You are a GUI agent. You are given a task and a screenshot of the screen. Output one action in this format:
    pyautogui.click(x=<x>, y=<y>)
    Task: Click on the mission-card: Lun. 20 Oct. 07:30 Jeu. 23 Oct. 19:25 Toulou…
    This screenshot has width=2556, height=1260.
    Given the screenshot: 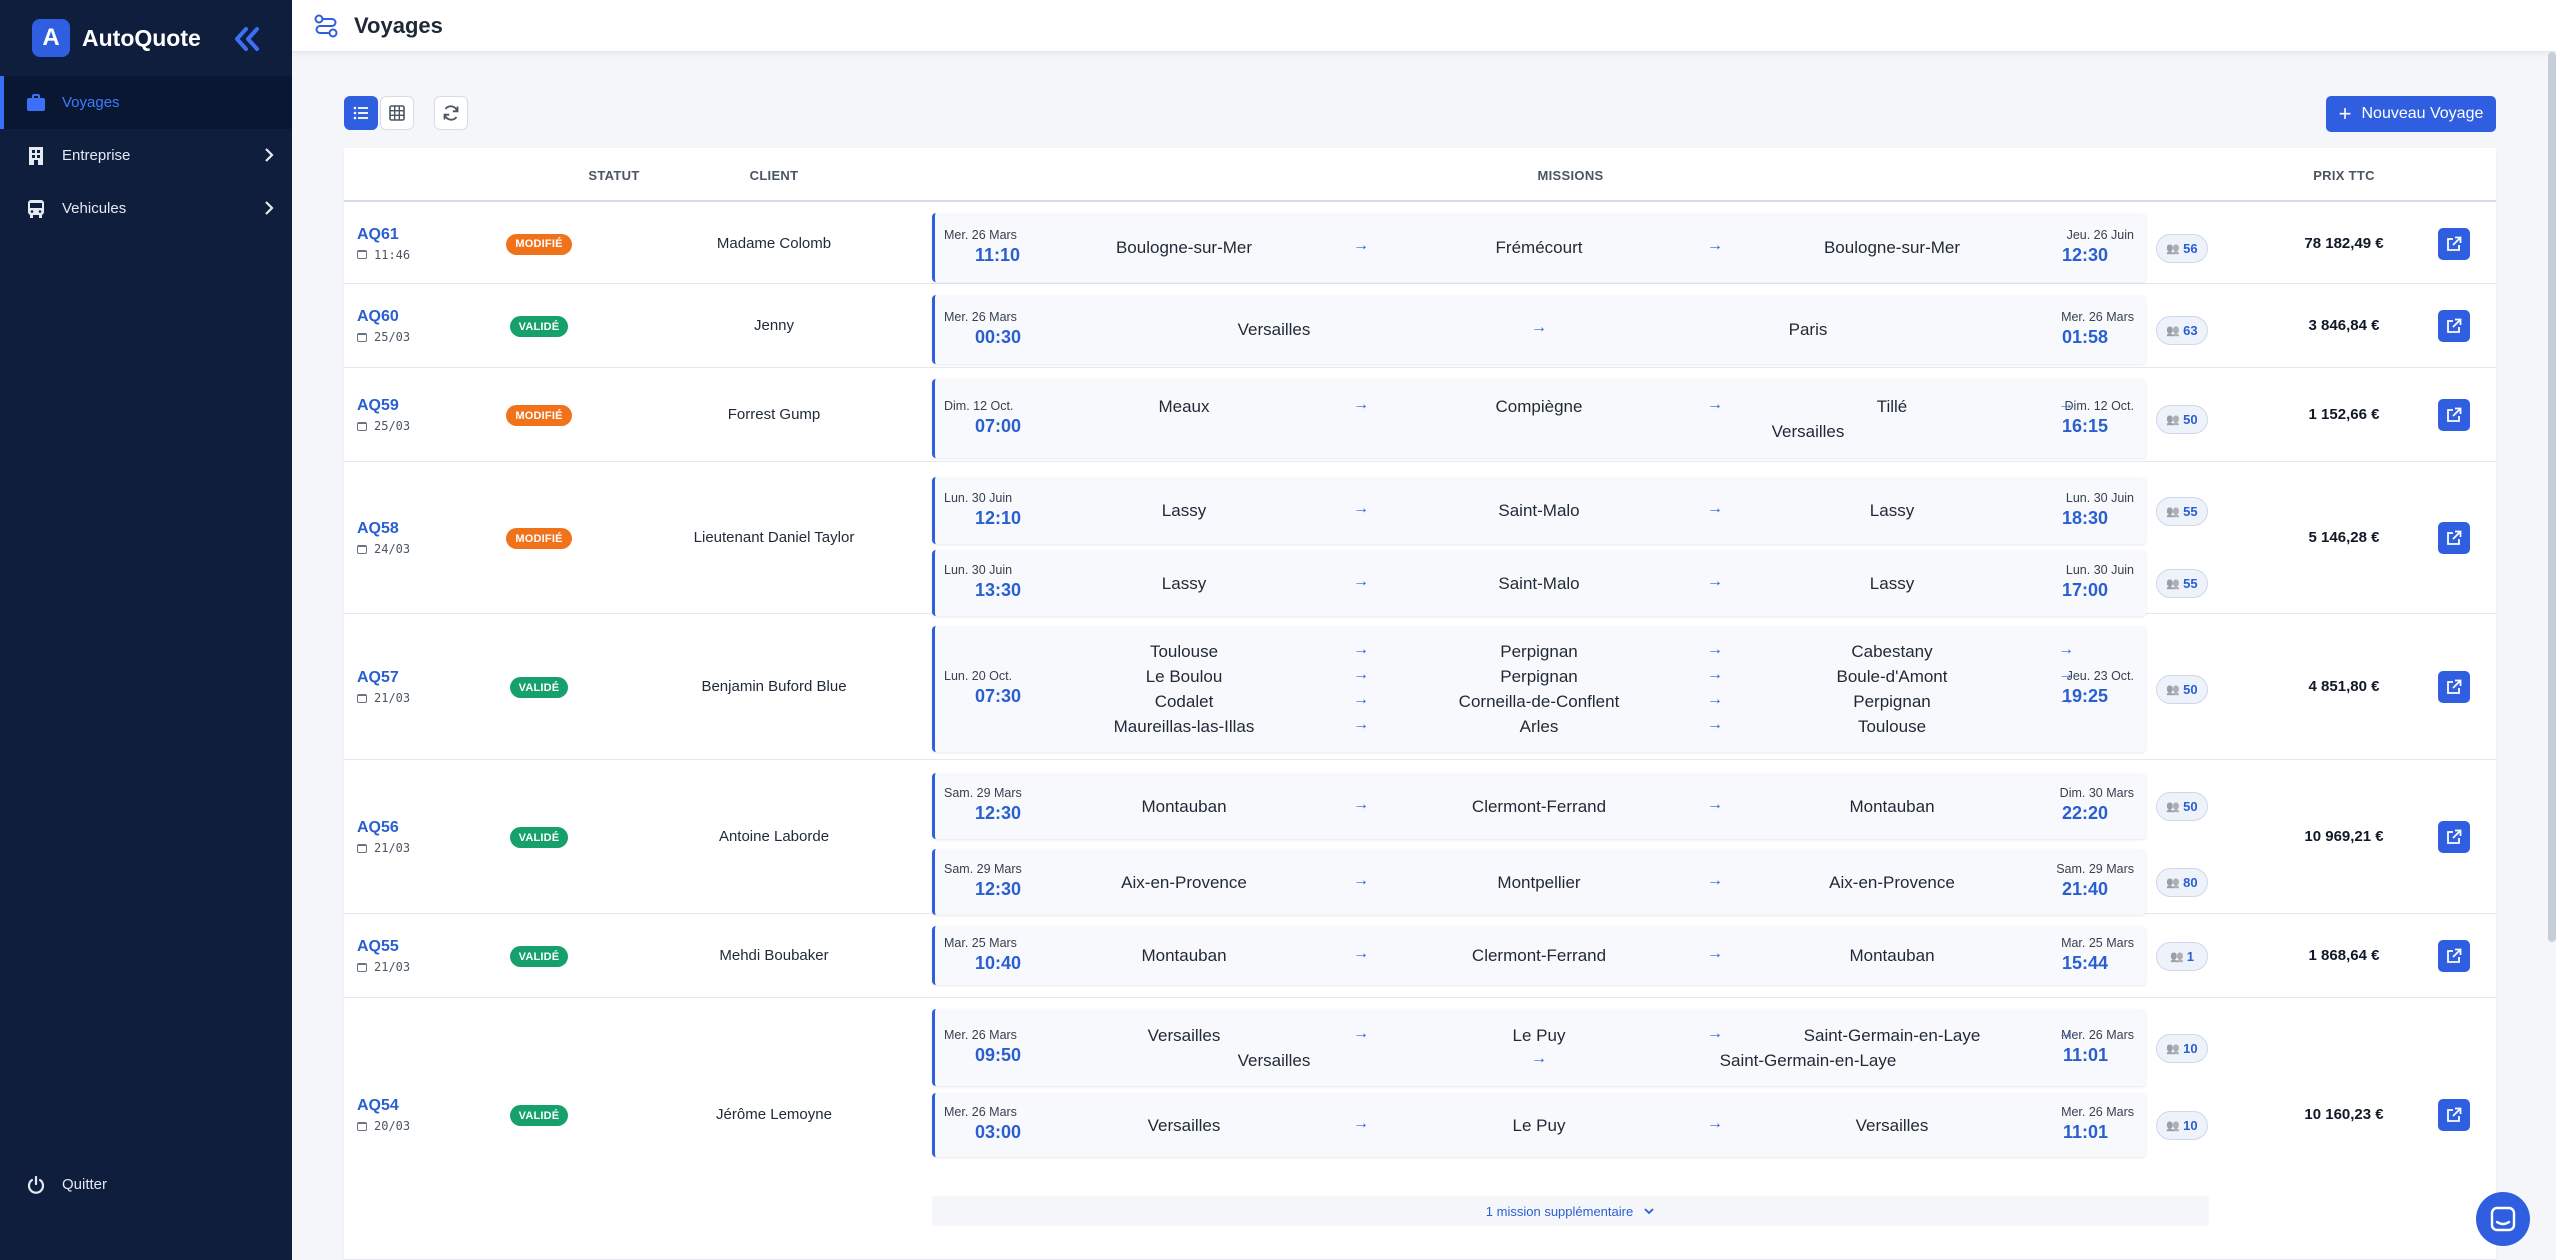 What is the action you would take?
    pyautogui.click(x=1539, y=689)
    